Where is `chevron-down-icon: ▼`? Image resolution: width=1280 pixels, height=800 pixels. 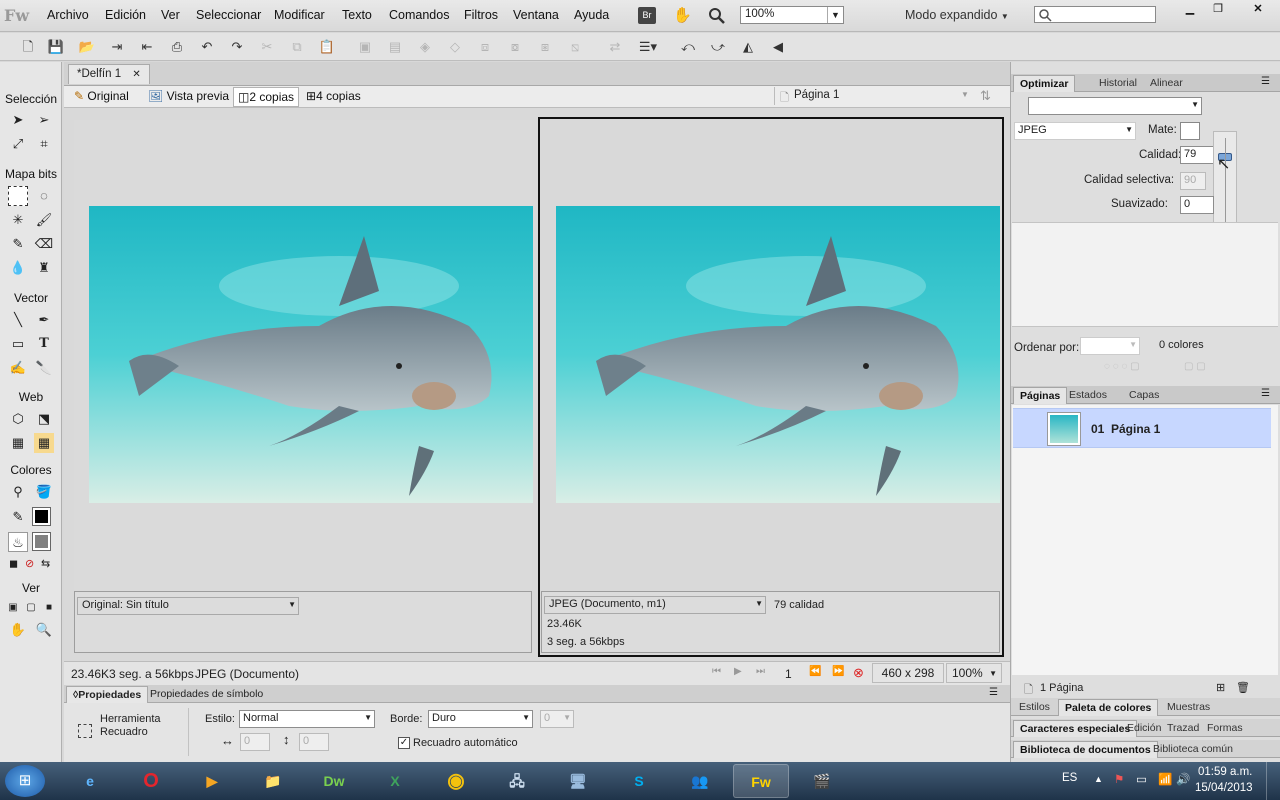 chevron-down-icon: ▼ is located at coordinates (965, 94).